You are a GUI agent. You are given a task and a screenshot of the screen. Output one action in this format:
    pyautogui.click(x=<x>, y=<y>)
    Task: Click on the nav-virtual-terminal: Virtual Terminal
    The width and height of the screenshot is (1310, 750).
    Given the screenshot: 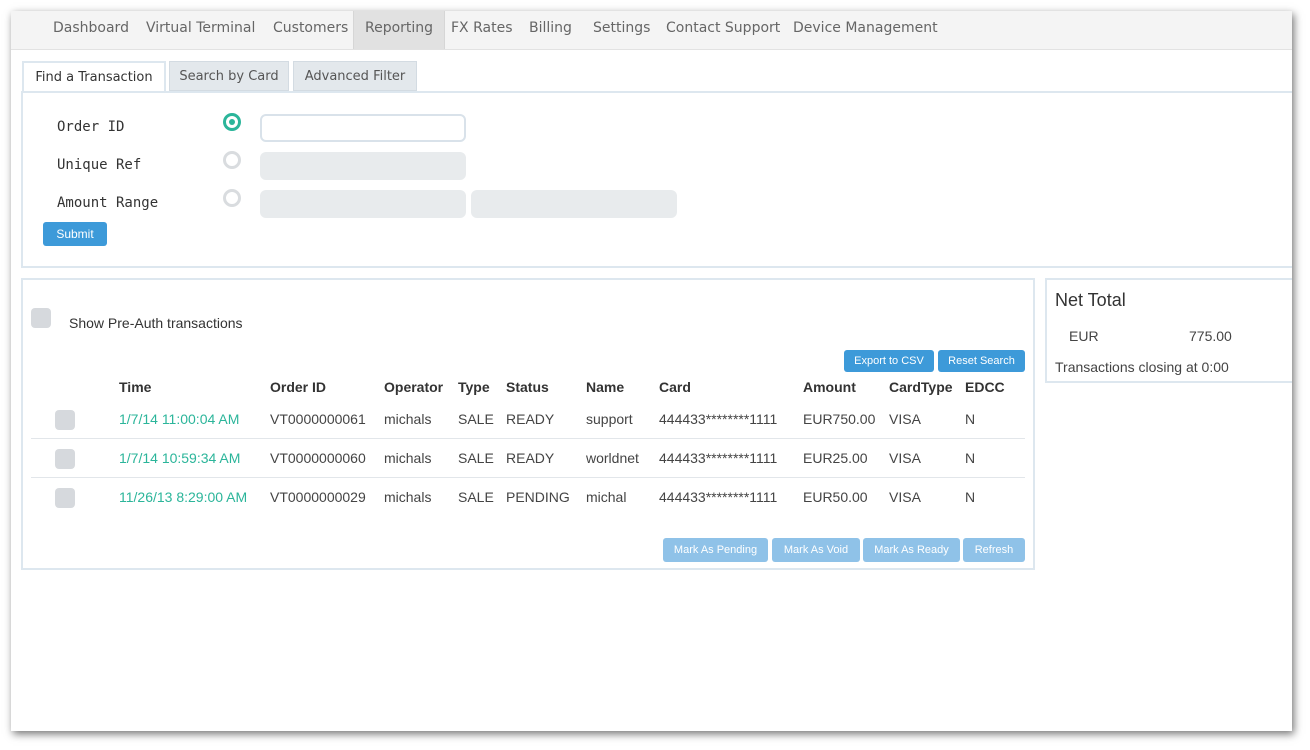 What is the action you would take?
    pyautogui.click(x=200, y=30)
    